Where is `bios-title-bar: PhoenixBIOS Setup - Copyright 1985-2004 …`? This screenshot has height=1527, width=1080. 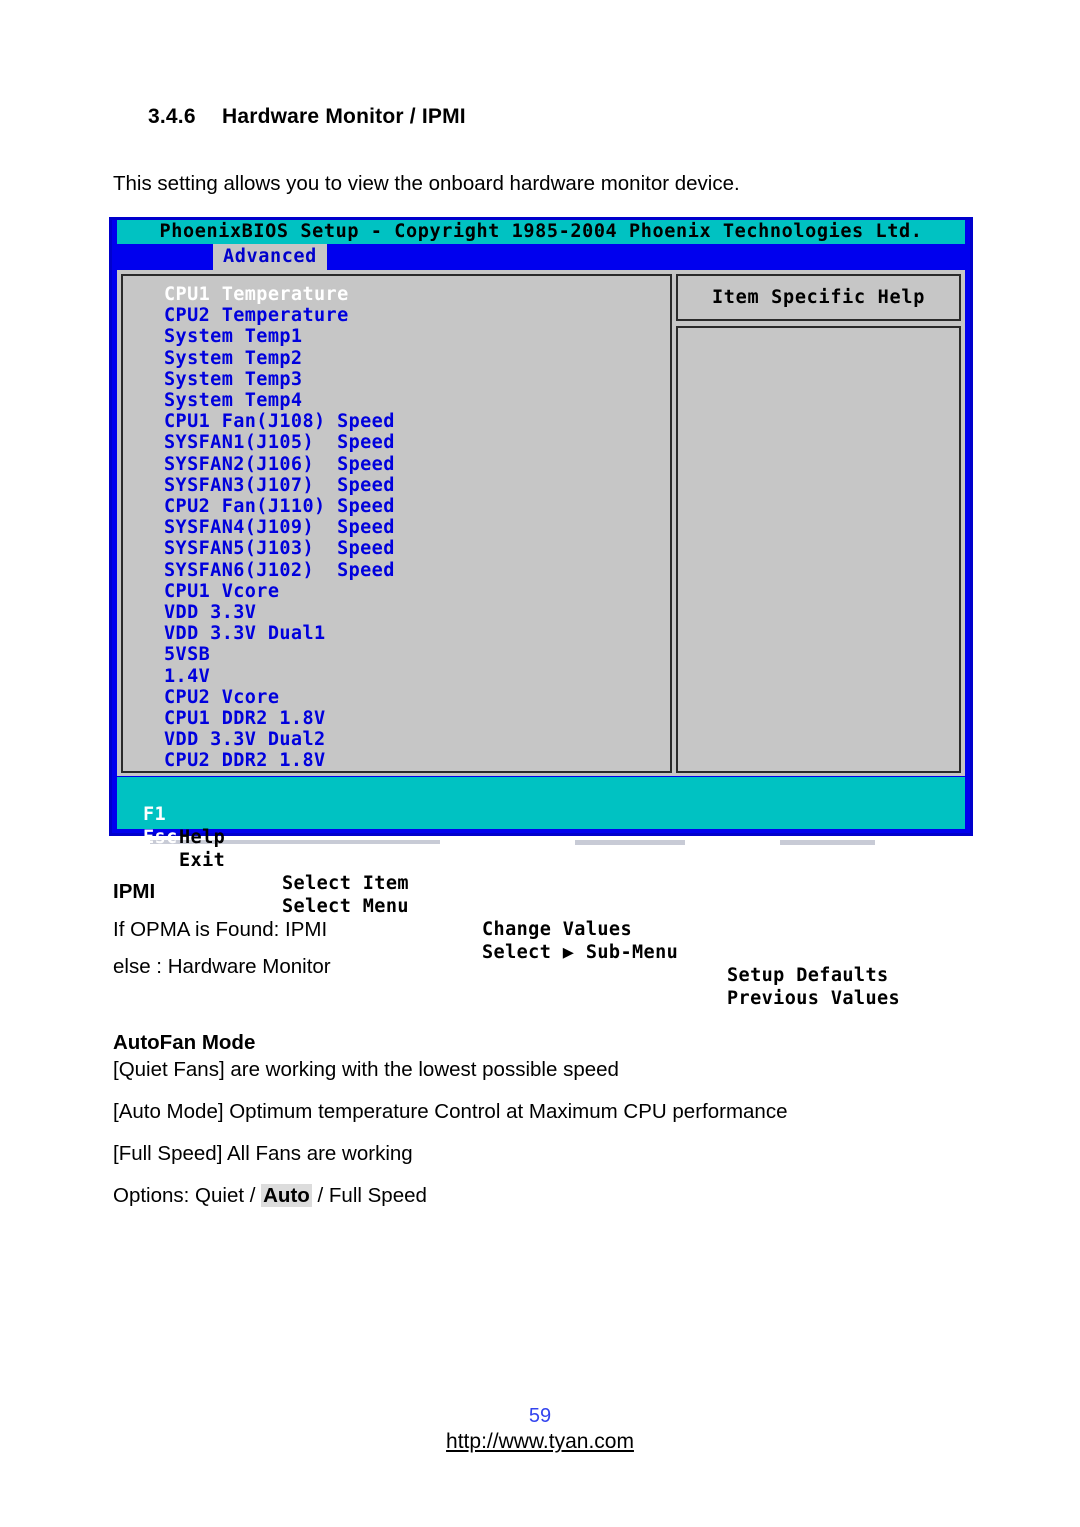
bios-title-bar: PhoenixBIOS Setup - Copyright 1985-2004 … is located at coordinates (541, 232).